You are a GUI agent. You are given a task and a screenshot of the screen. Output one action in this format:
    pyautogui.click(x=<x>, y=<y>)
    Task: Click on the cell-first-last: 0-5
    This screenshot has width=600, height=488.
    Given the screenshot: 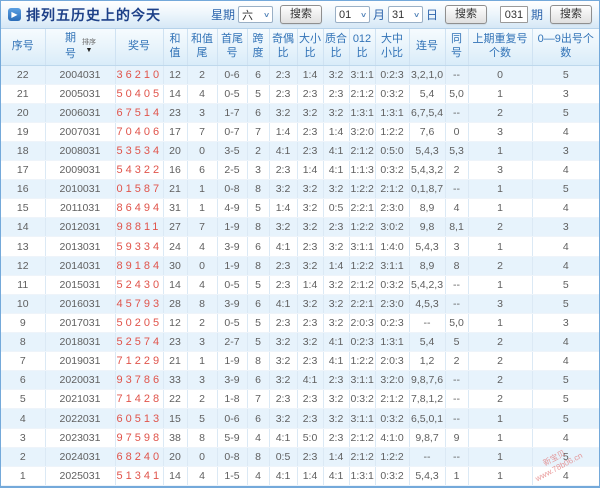 What is the action you would take?
    pyautogui.click(x=231, y=323)
    